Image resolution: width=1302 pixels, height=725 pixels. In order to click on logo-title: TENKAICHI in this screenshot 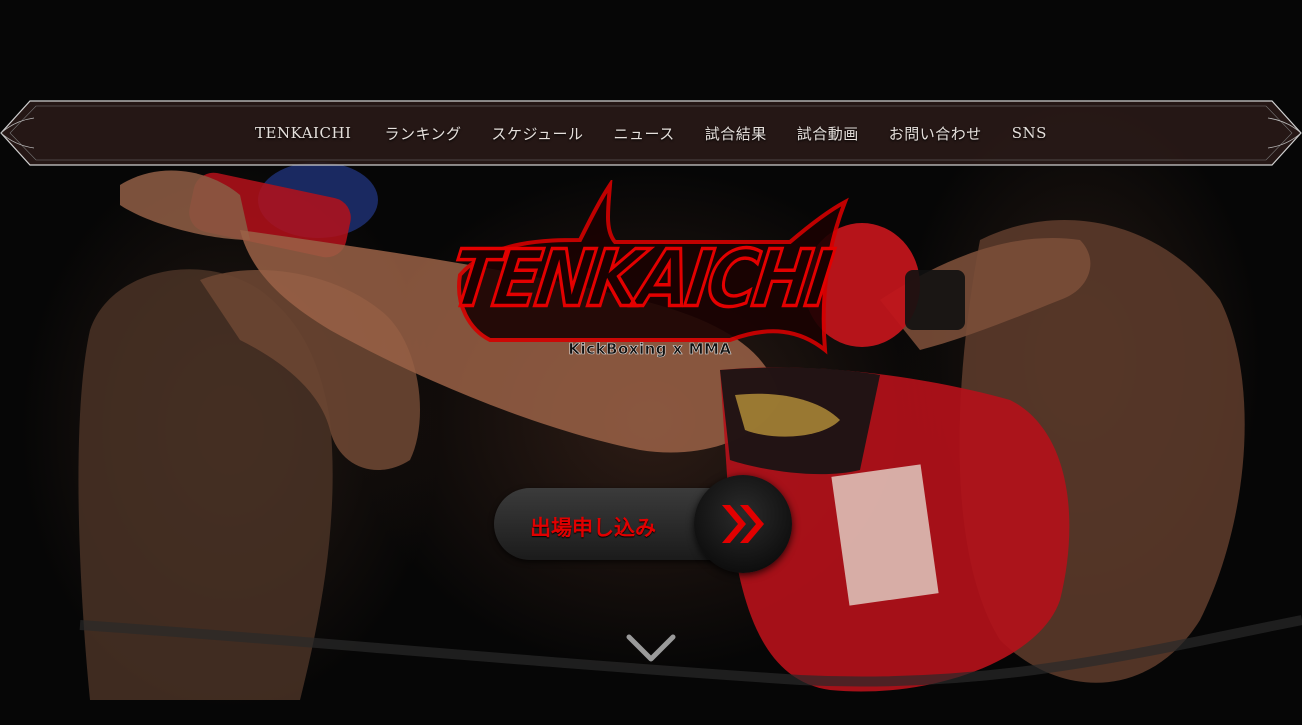, I will do `click(640, 279)`.